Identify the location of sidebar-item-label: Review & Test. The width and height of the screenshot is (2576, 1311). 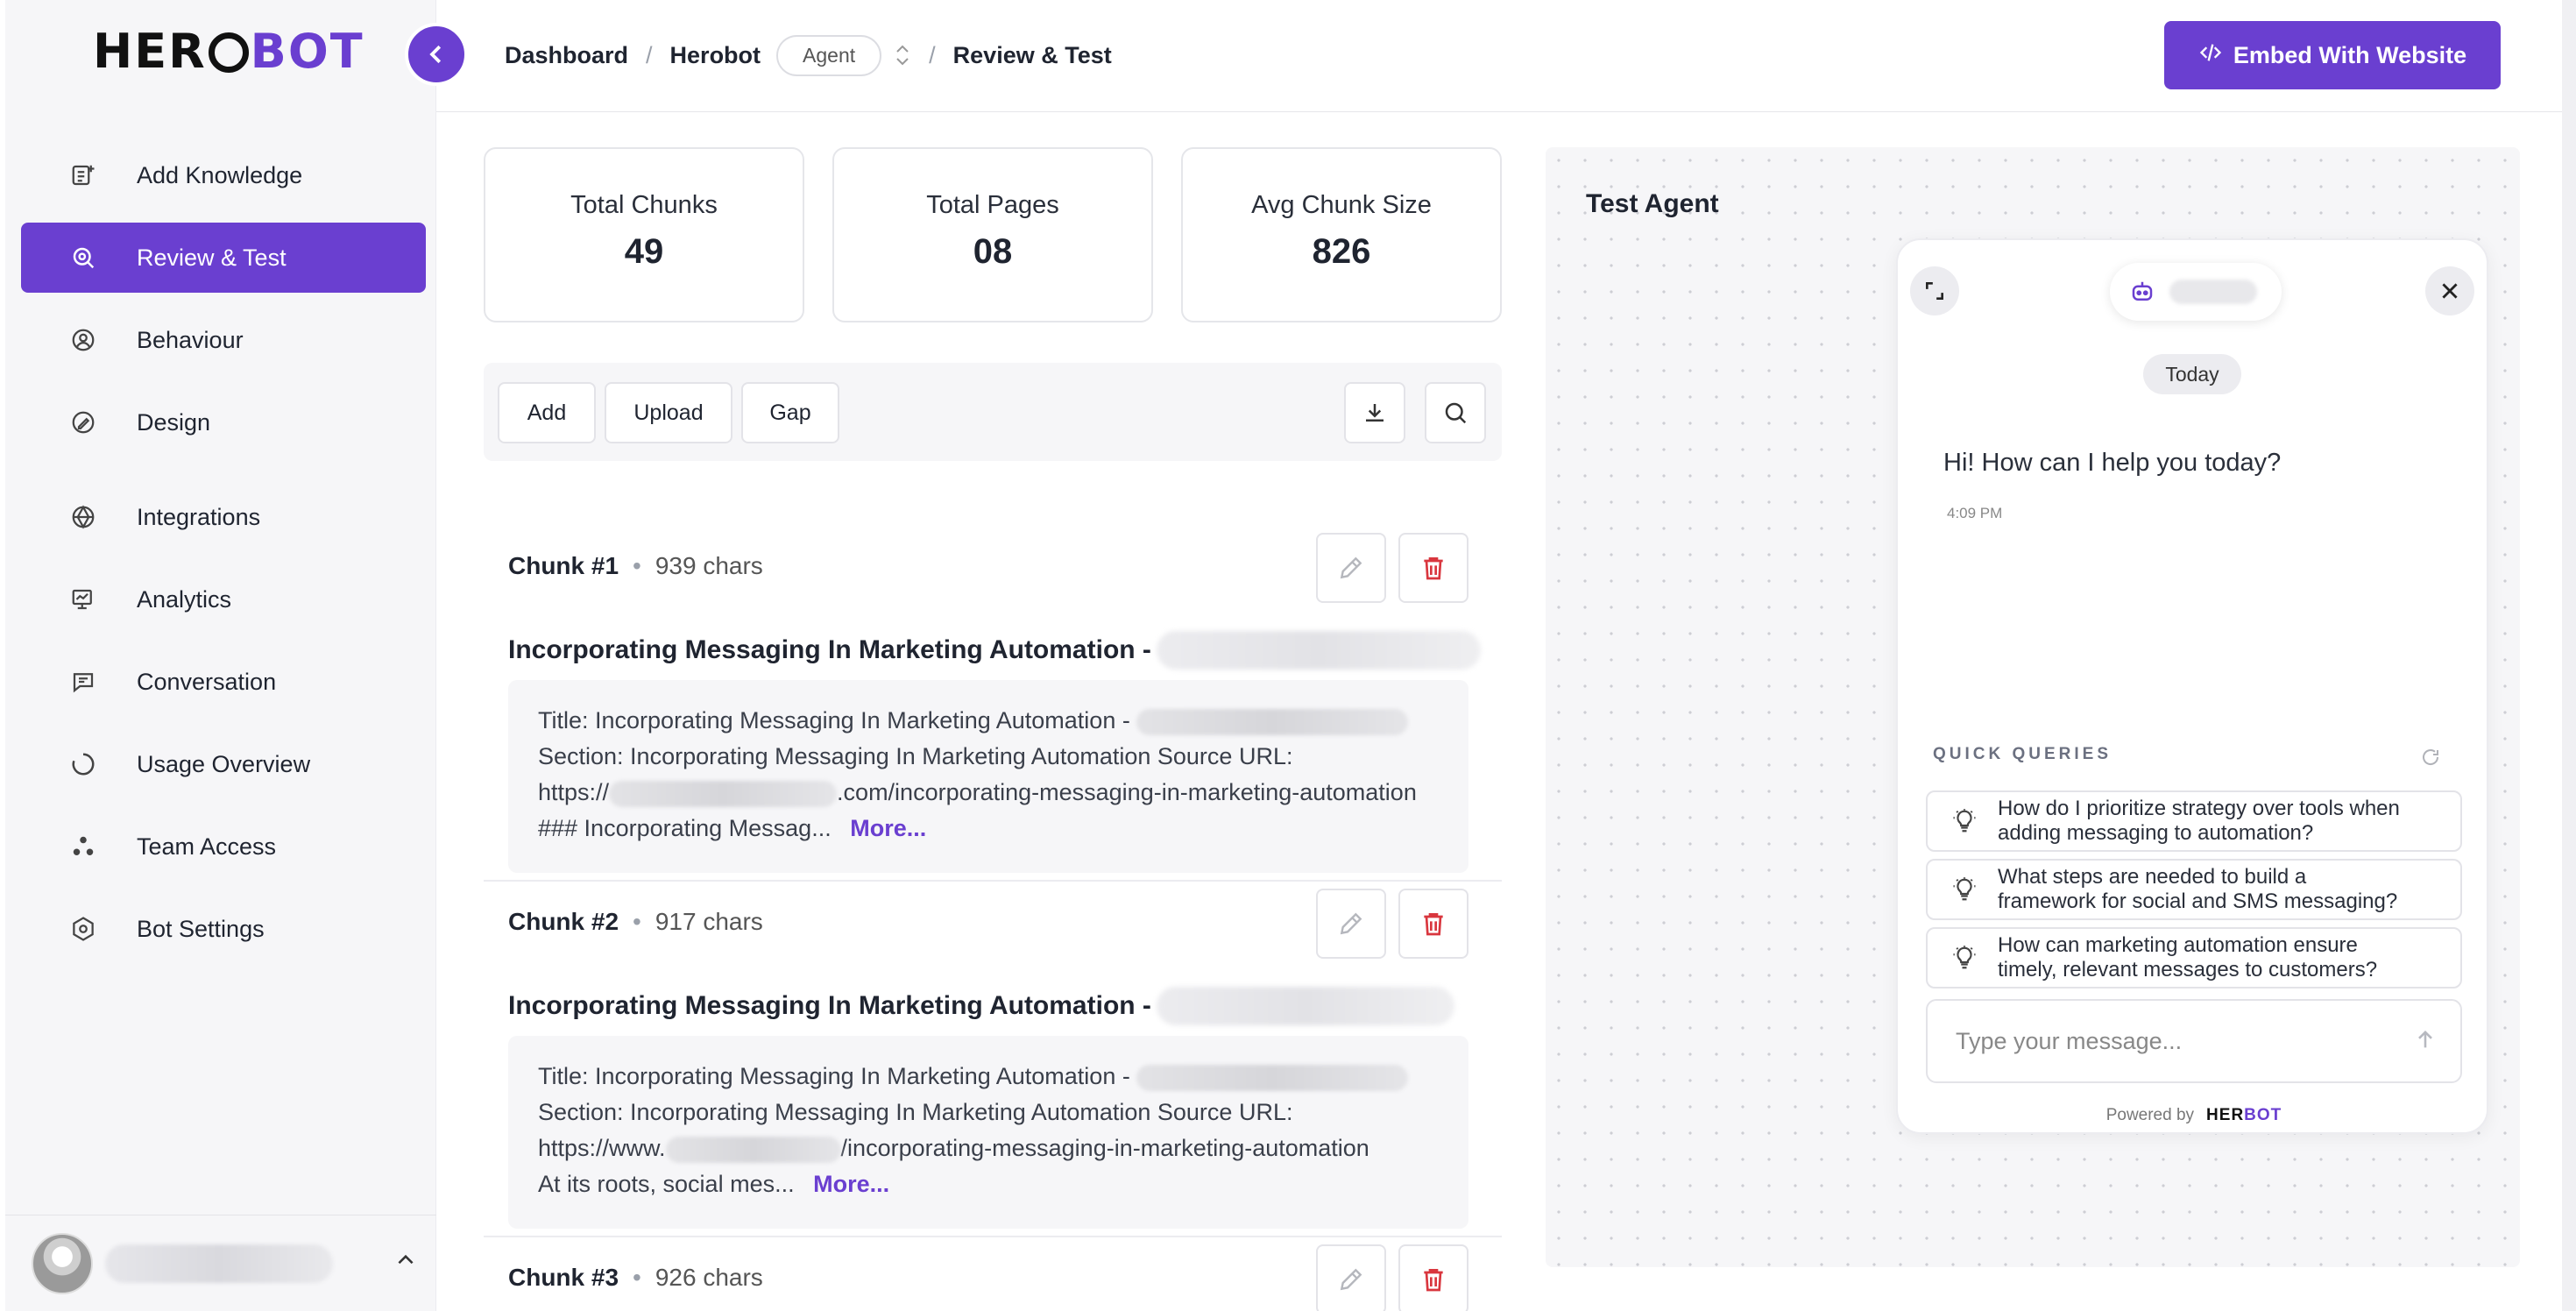
(212, 257).